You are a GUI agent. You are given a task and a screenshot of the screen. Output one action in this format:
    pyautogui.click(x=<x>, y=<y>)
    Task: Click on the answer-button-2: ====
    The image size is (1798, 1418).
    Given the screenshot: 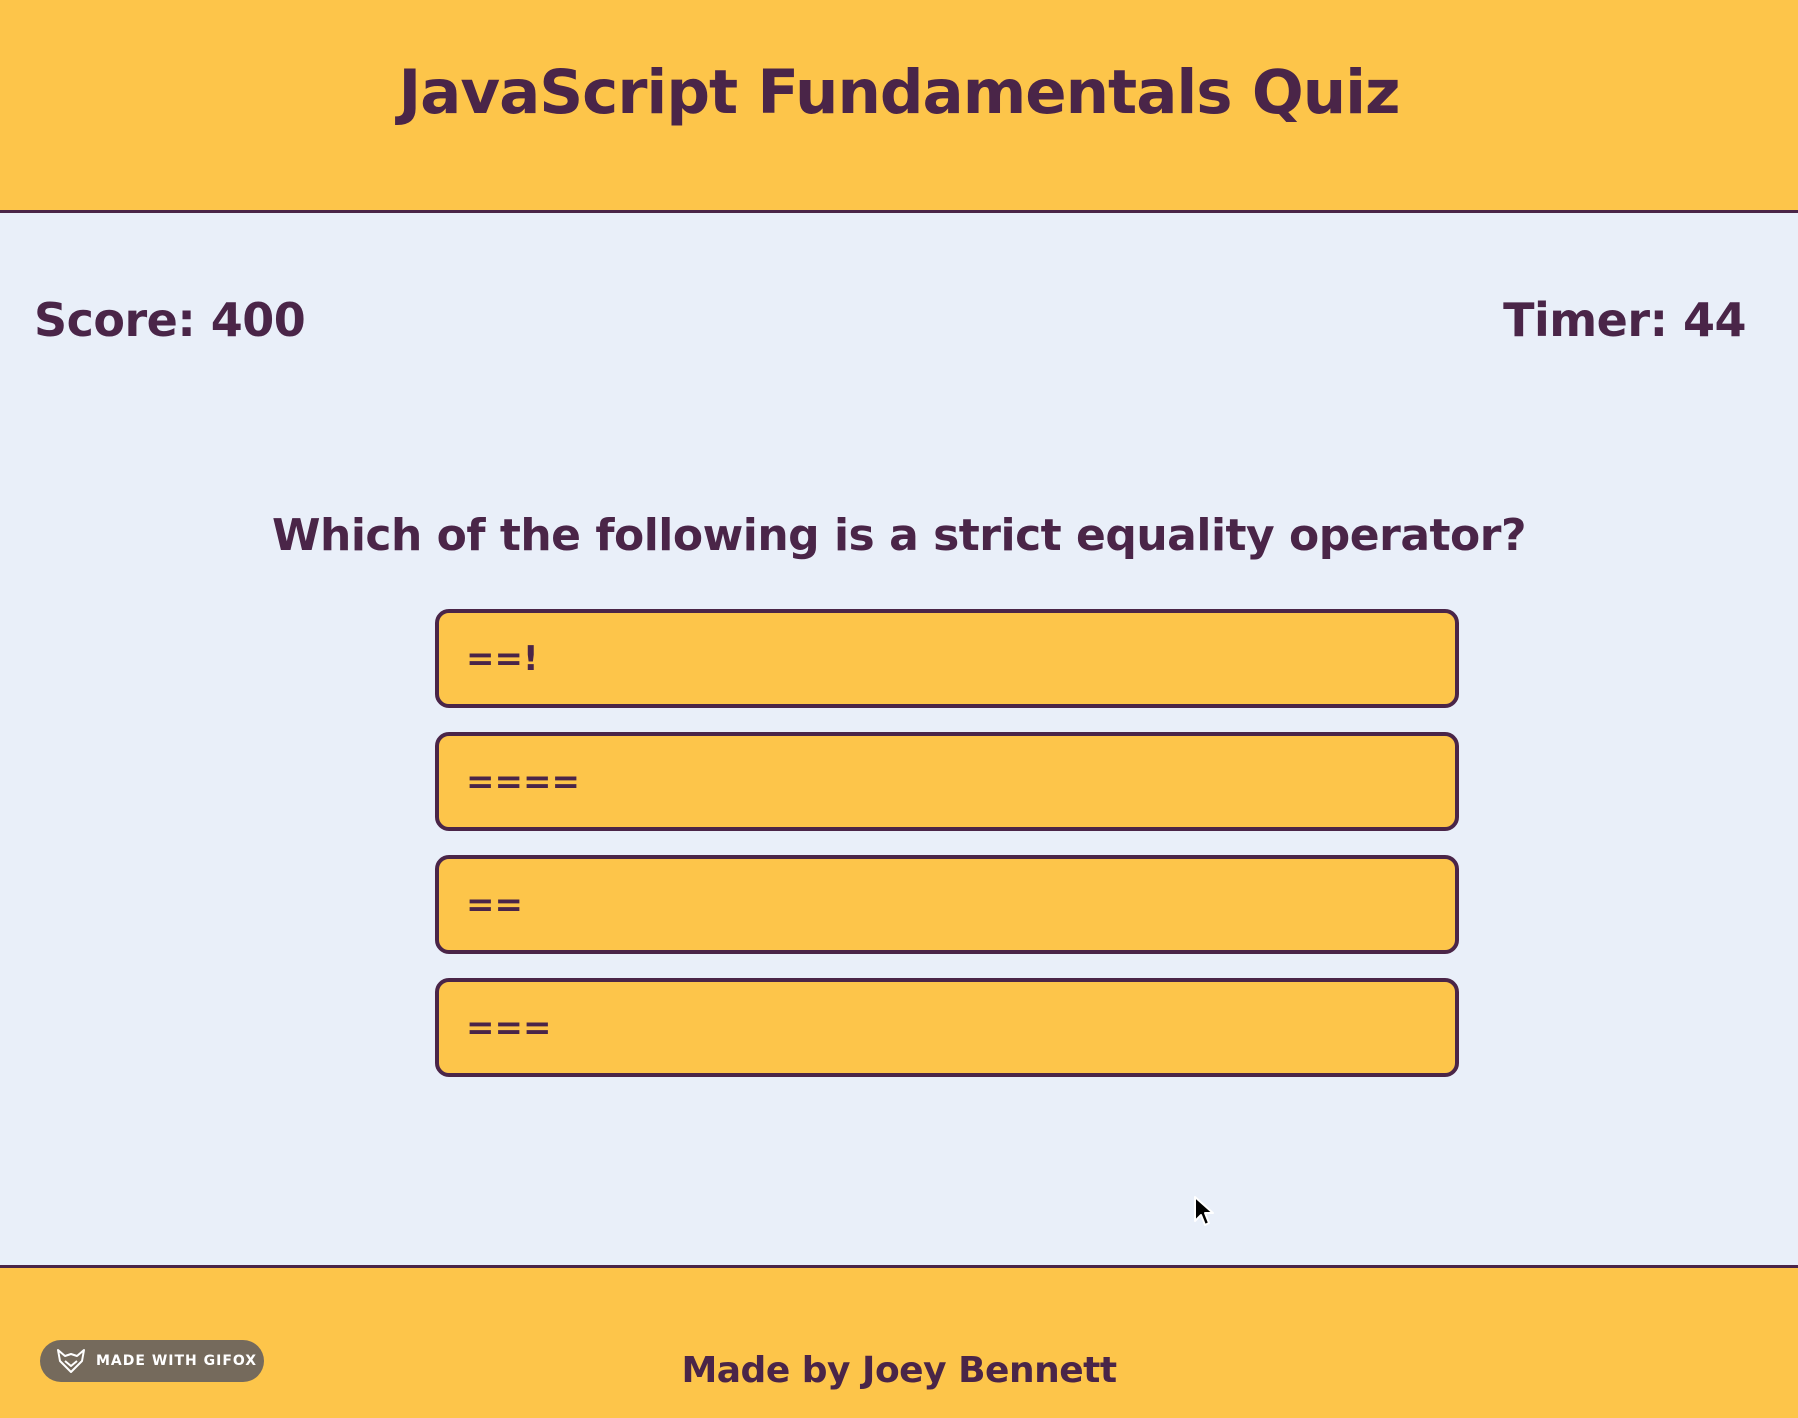 What is the action you would take?
    pyautogui.click(x=947, y=781)
    